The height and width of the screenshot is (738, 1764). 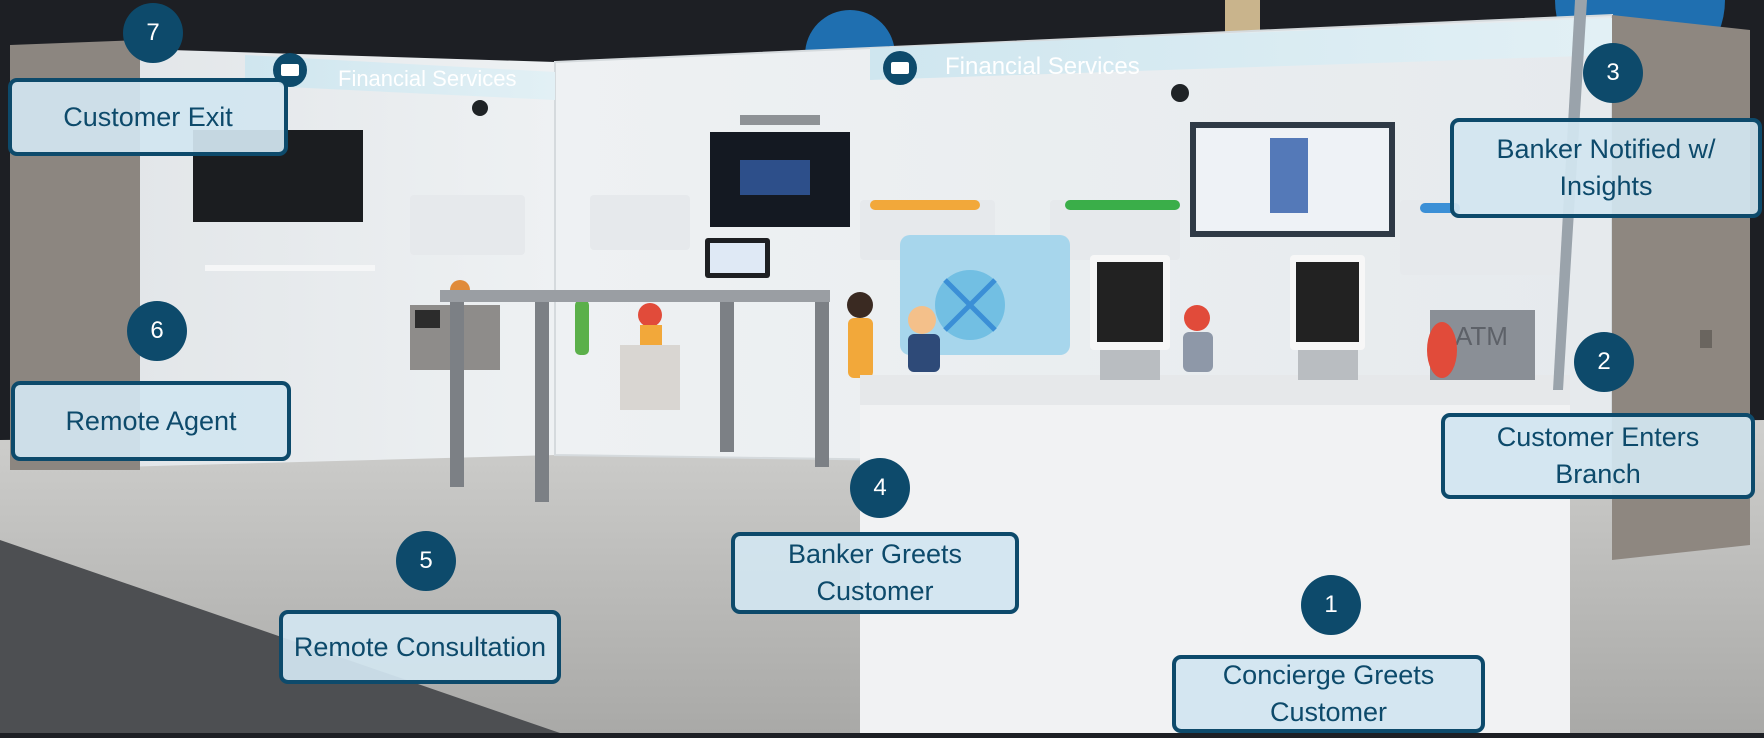 I want to click on step-number: 7, so click(x=153, y=32).